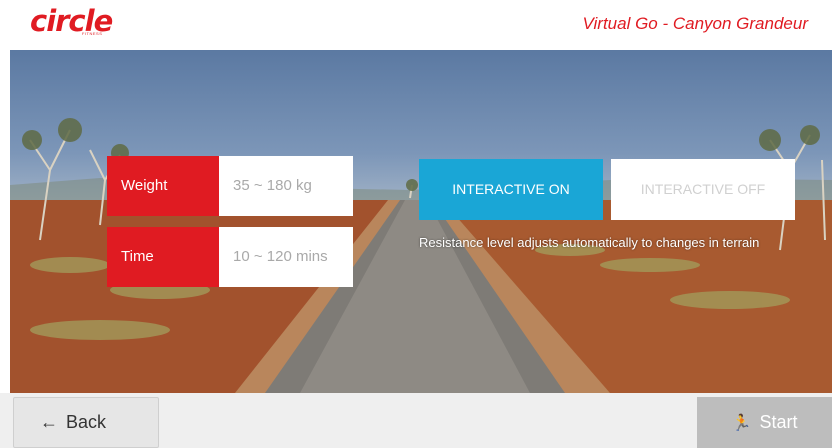 The height and width of the screenshot is (448, 832). I want to click on start-button: 🏃 Start, so click(764, 422).